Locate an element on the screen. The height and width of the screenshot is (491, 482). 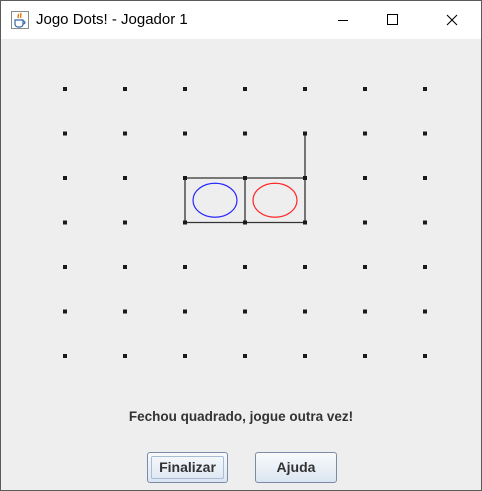
ajuda-label: Ajuda is located at coordinates (296, 467).